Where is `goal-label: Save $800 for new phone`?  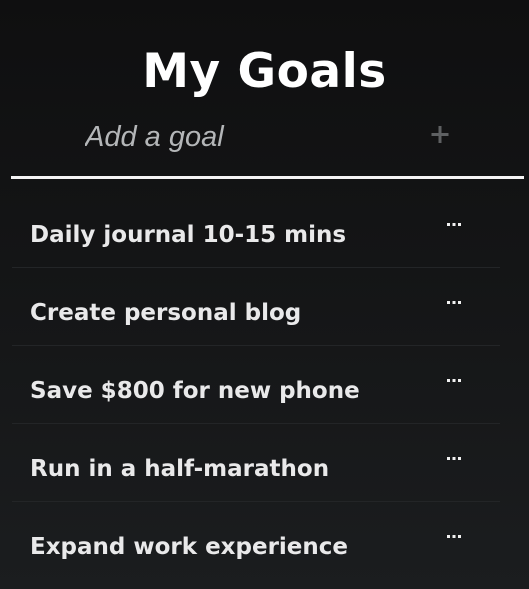 goal-label: Save $800 for new phone is located at coordinates (195, 391).